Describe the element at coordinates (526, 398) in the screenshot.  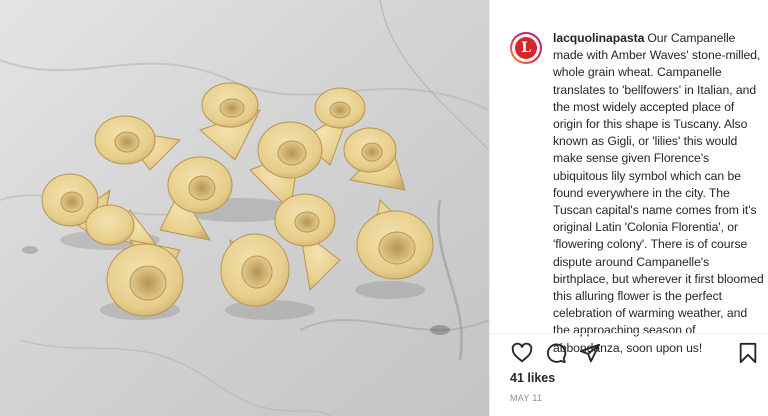
I see `post-date: MAY 11` at that location.